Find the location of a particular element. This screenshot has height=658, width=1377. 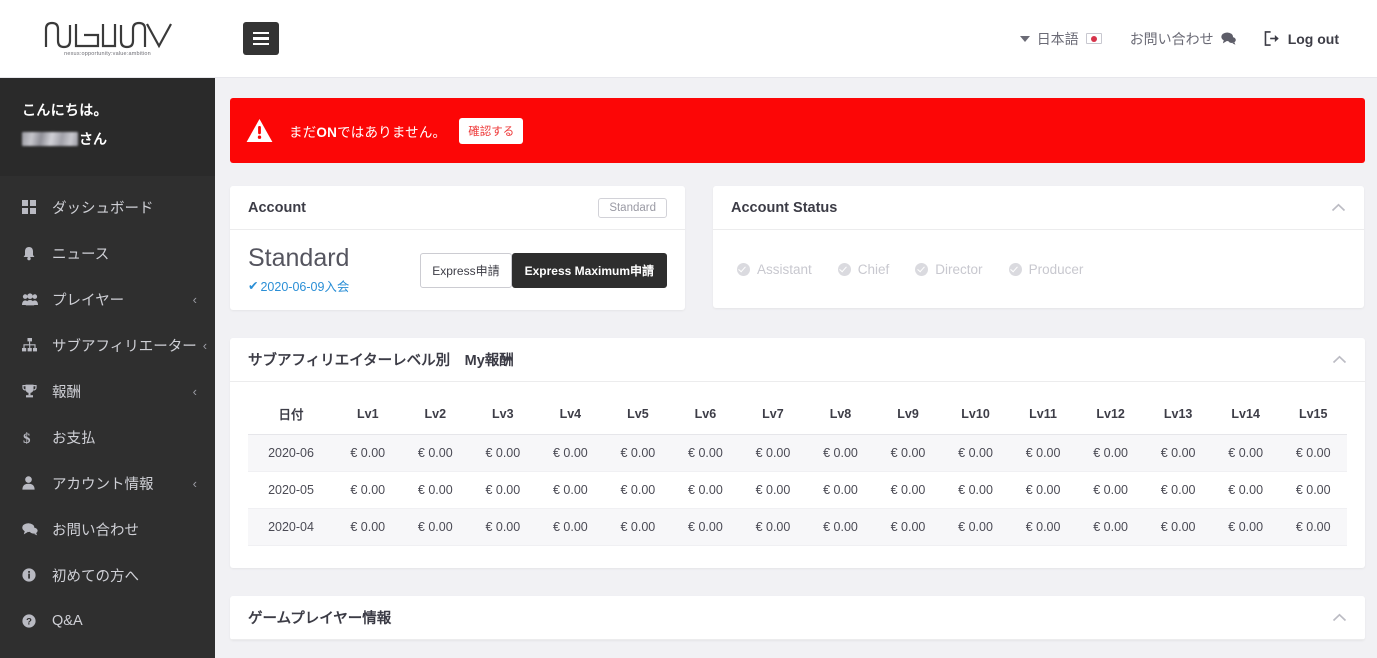

account-status-header-right is located at coordinates (1338, 207).